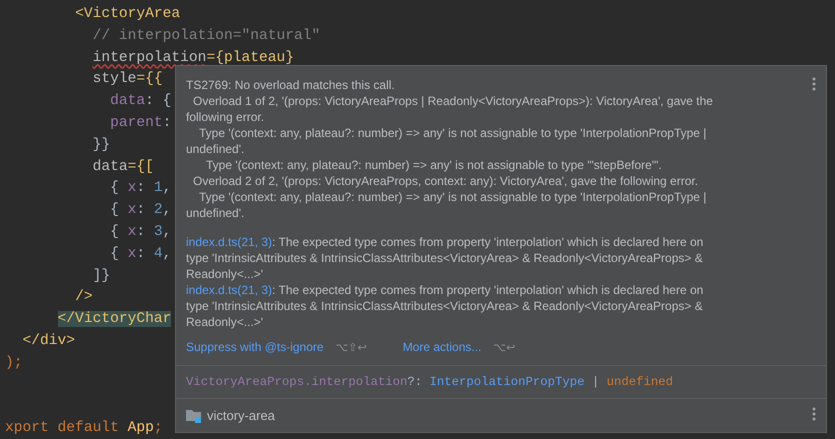 This screenshot has height=439, width=835. What do you see at coordinates (84, 297) in the screenshot?
I see `code-token: />` at bounding box center [84, 297].